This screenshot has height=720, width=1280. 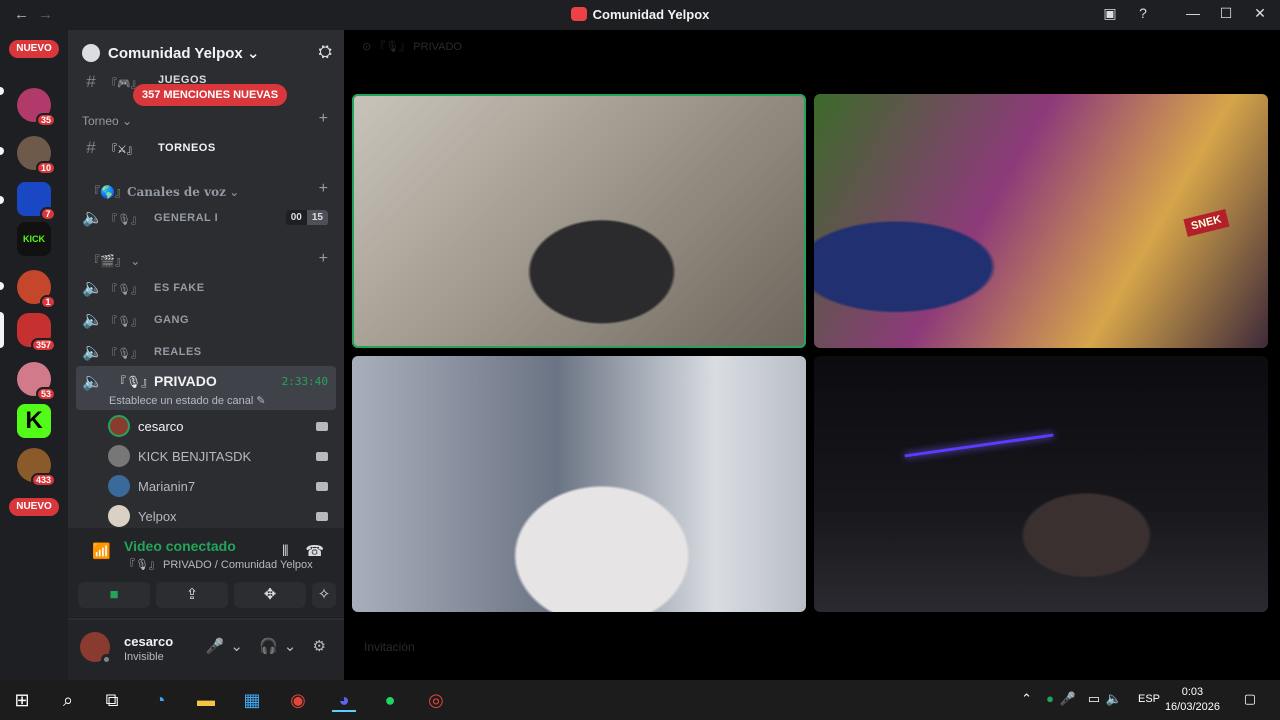 I want to click on store-icon: ▦, so click(x=252, y=700).